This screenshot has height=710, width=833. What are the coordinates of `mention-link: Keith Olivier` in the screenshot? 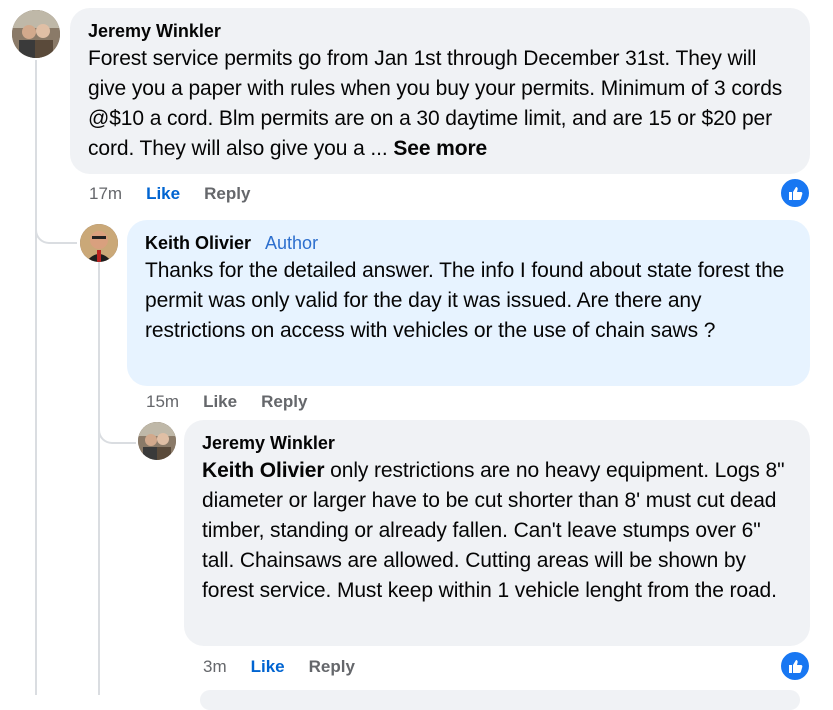 It's located at (263, 470).